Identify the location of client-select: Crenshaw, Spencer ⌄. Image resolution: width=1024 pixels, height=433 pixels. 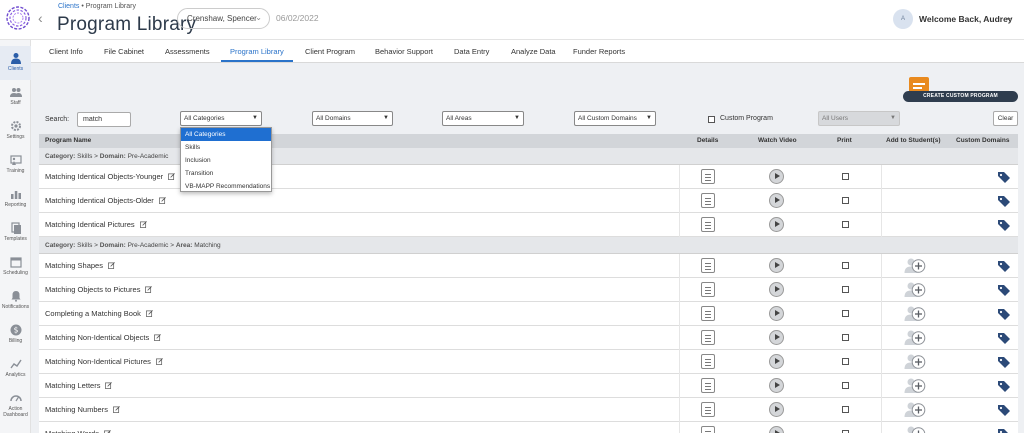
(223, 18).